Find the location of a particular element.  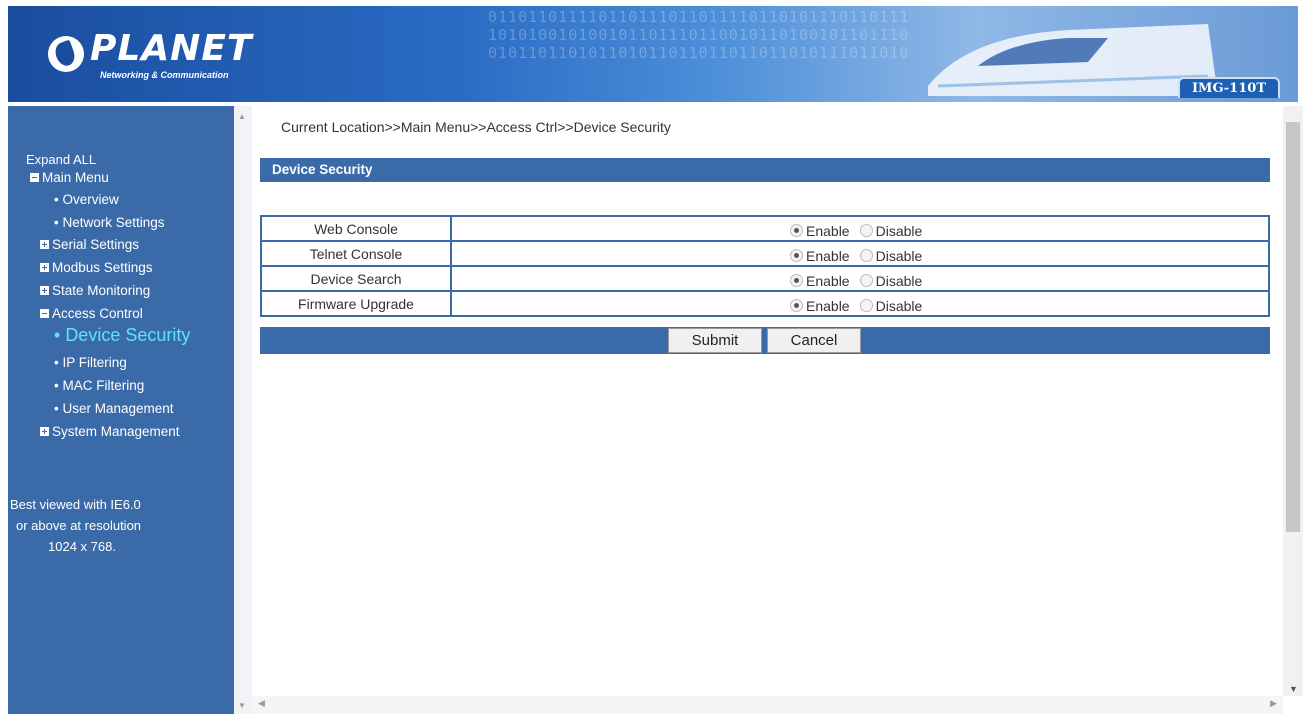

logo-text: PLANET is located at coordinates (171, 48).